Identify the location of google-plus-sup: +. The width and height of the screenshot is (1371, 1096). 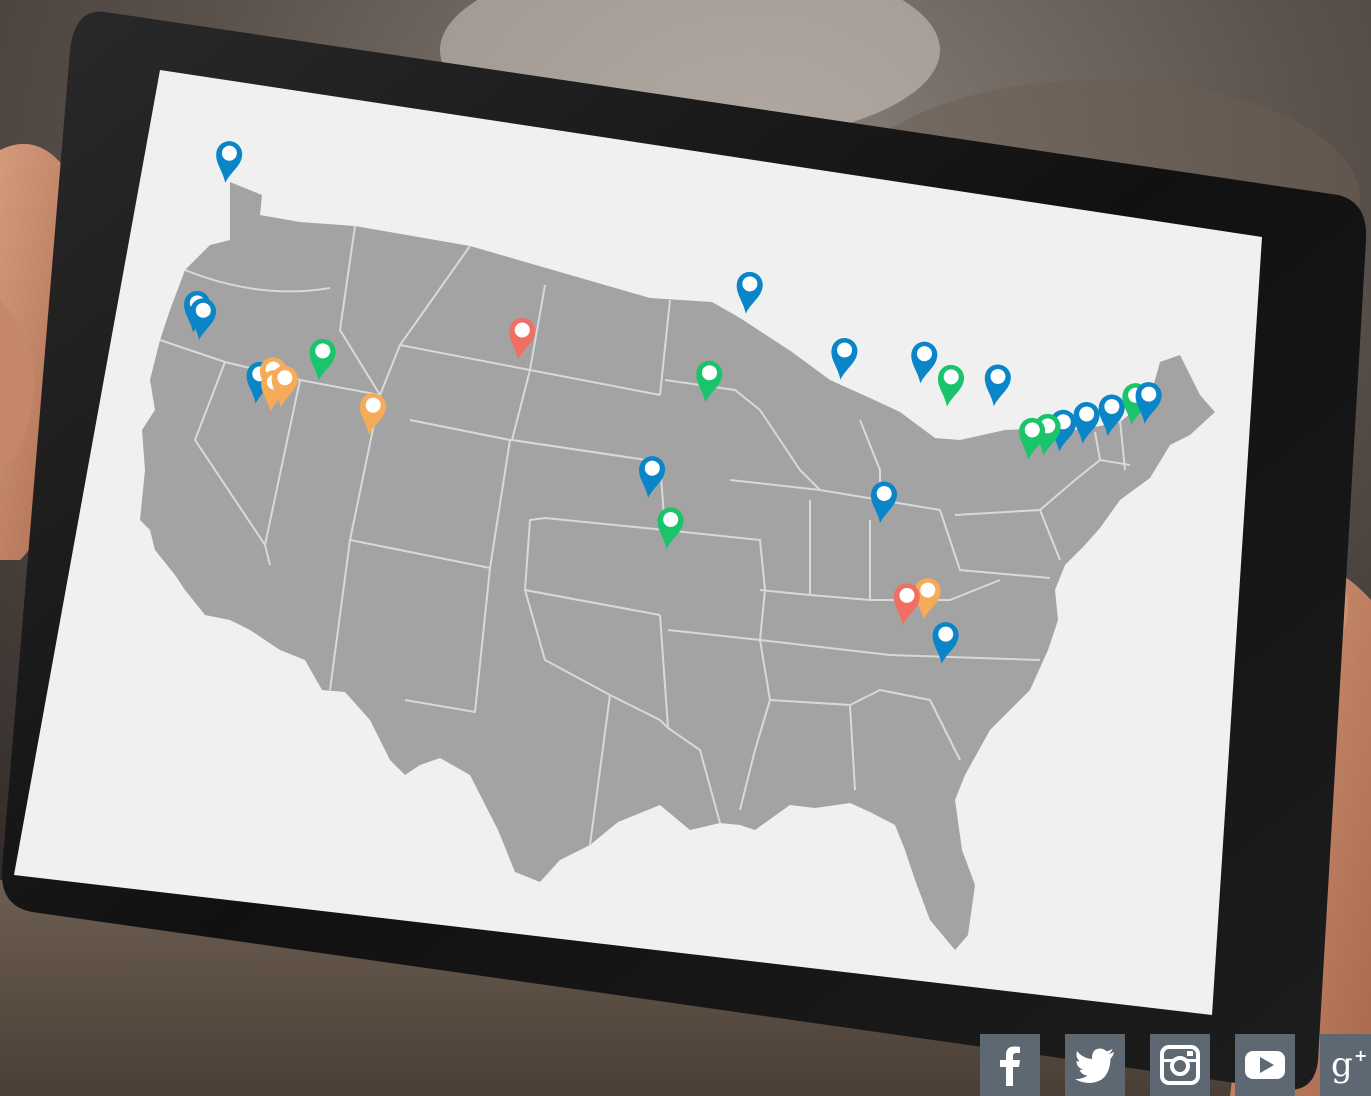
(1360, 1055).